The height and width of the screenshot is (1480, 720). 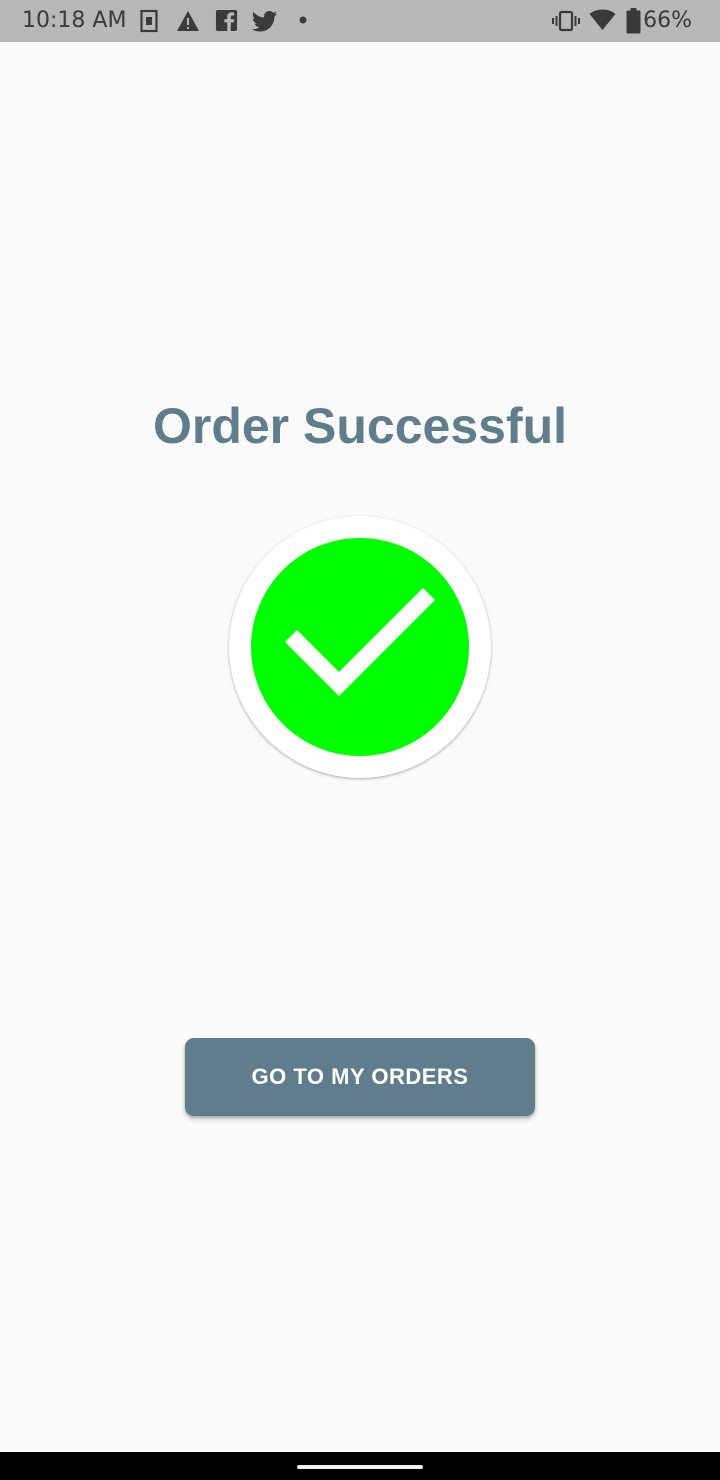 I want to click on facebook-icon, so click(x=226, y=21).